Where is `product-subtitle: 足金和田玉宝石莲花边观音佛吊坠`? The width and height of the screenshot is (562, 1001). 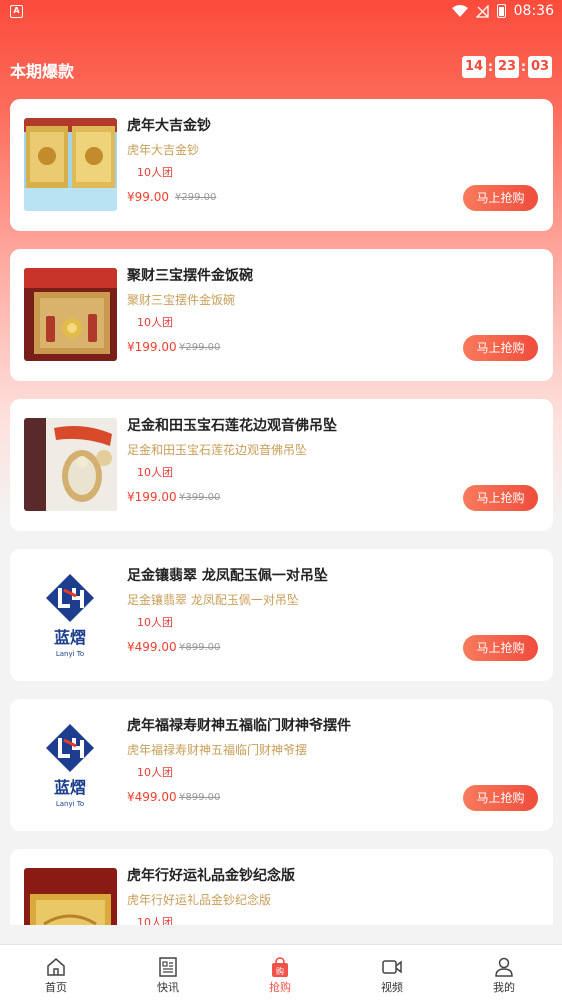
product-subtitle: 足金和田玉宝石莲花边观音佛吊坠 is located at coordinates (217, 450).